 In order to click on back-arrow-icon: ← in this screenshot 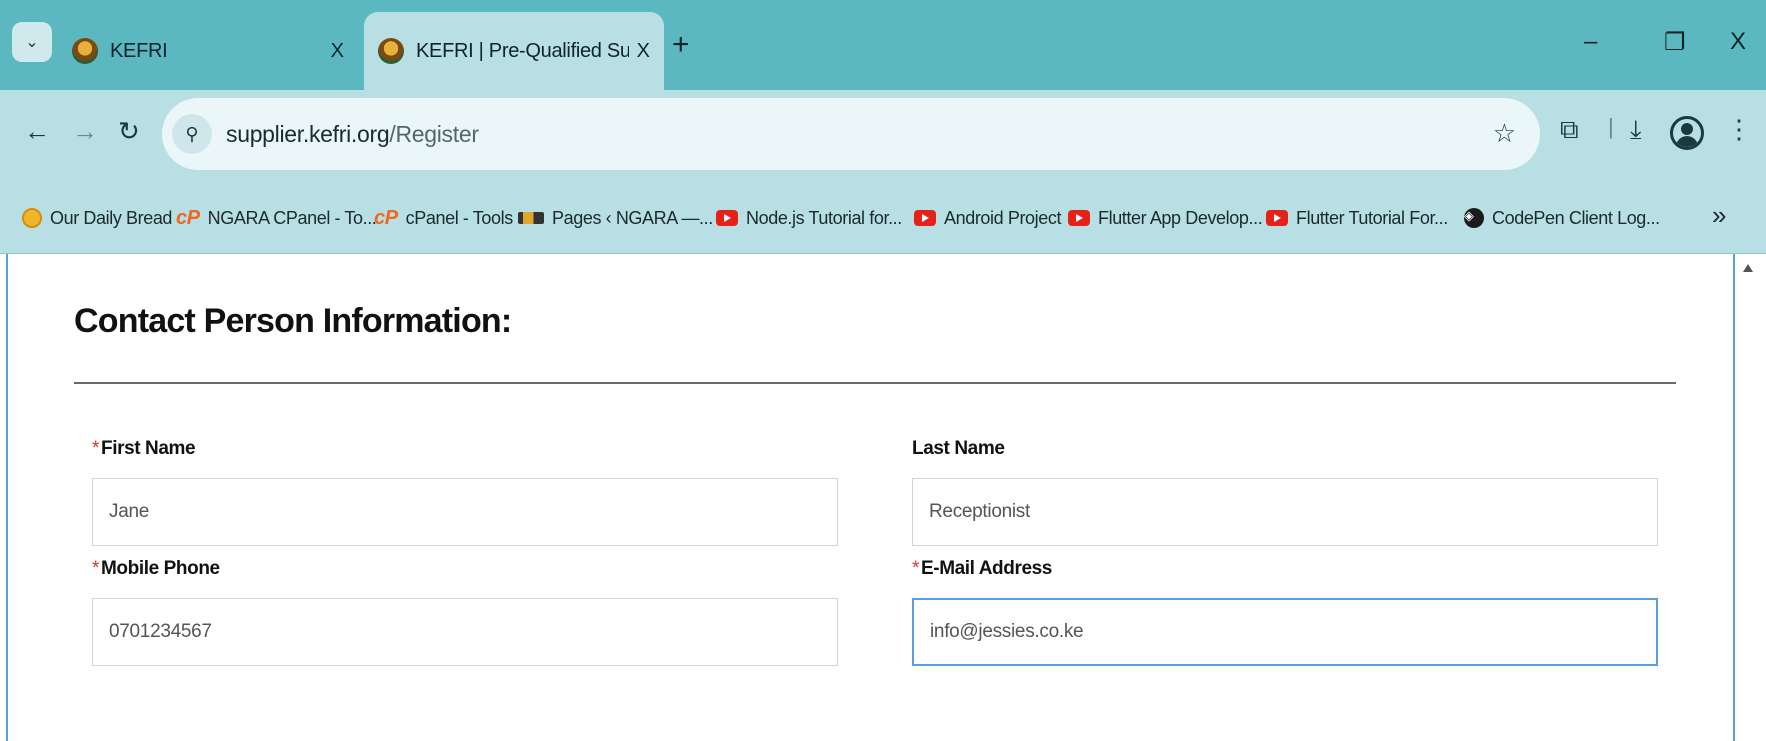, I will do `click(37, 131)`.